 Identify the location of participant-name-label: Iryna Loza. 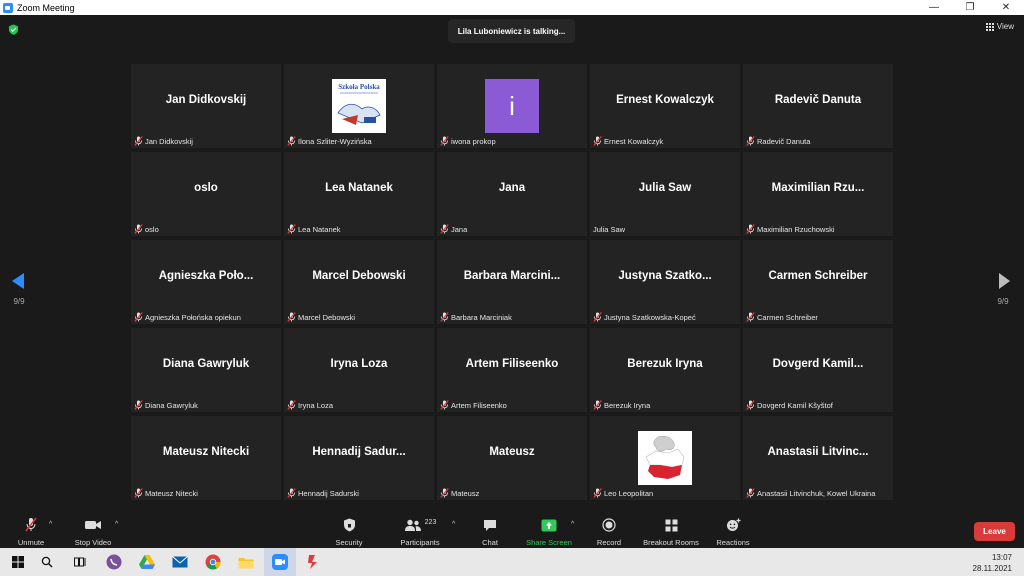
(310, 405).